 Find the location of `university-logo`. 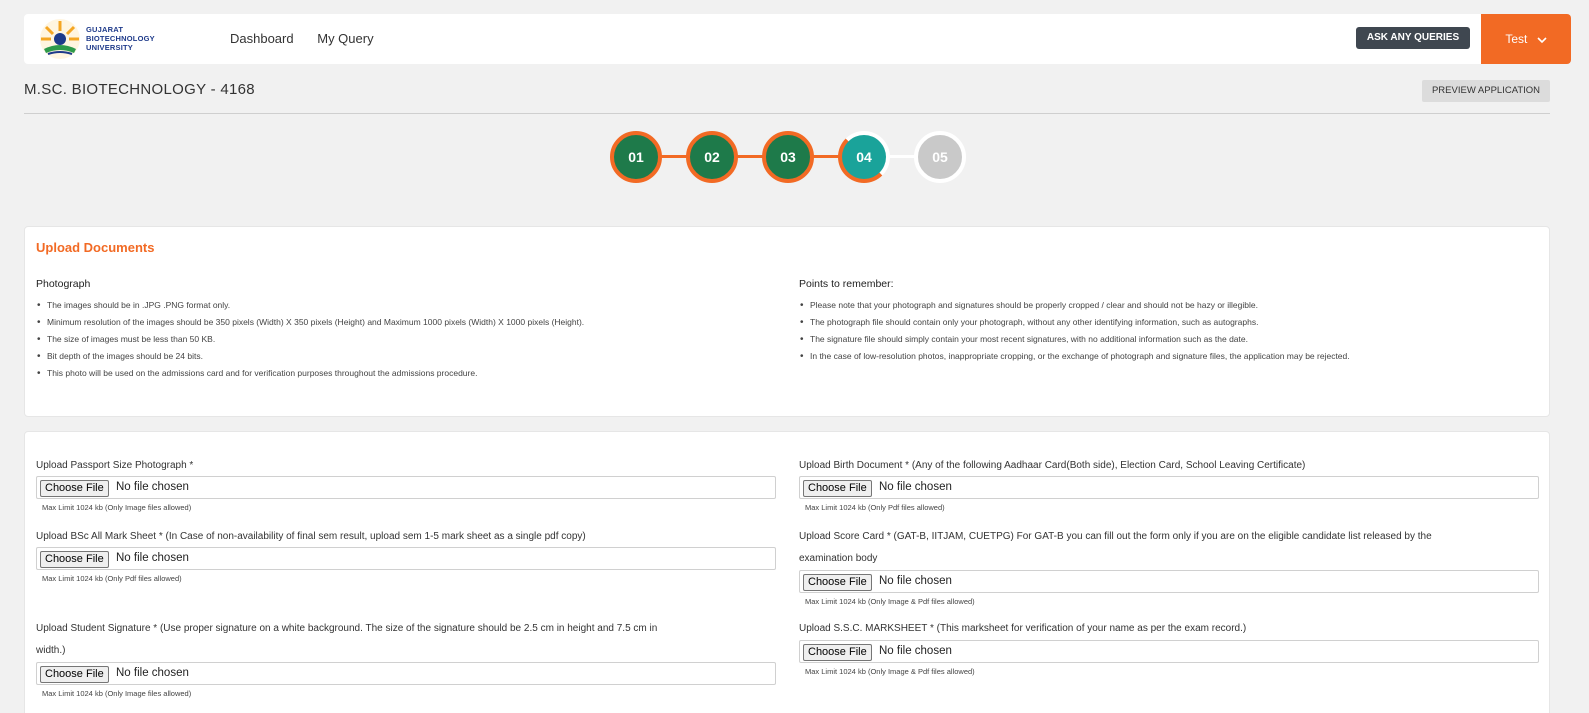

university-logo is located at coordinates (60, 39).